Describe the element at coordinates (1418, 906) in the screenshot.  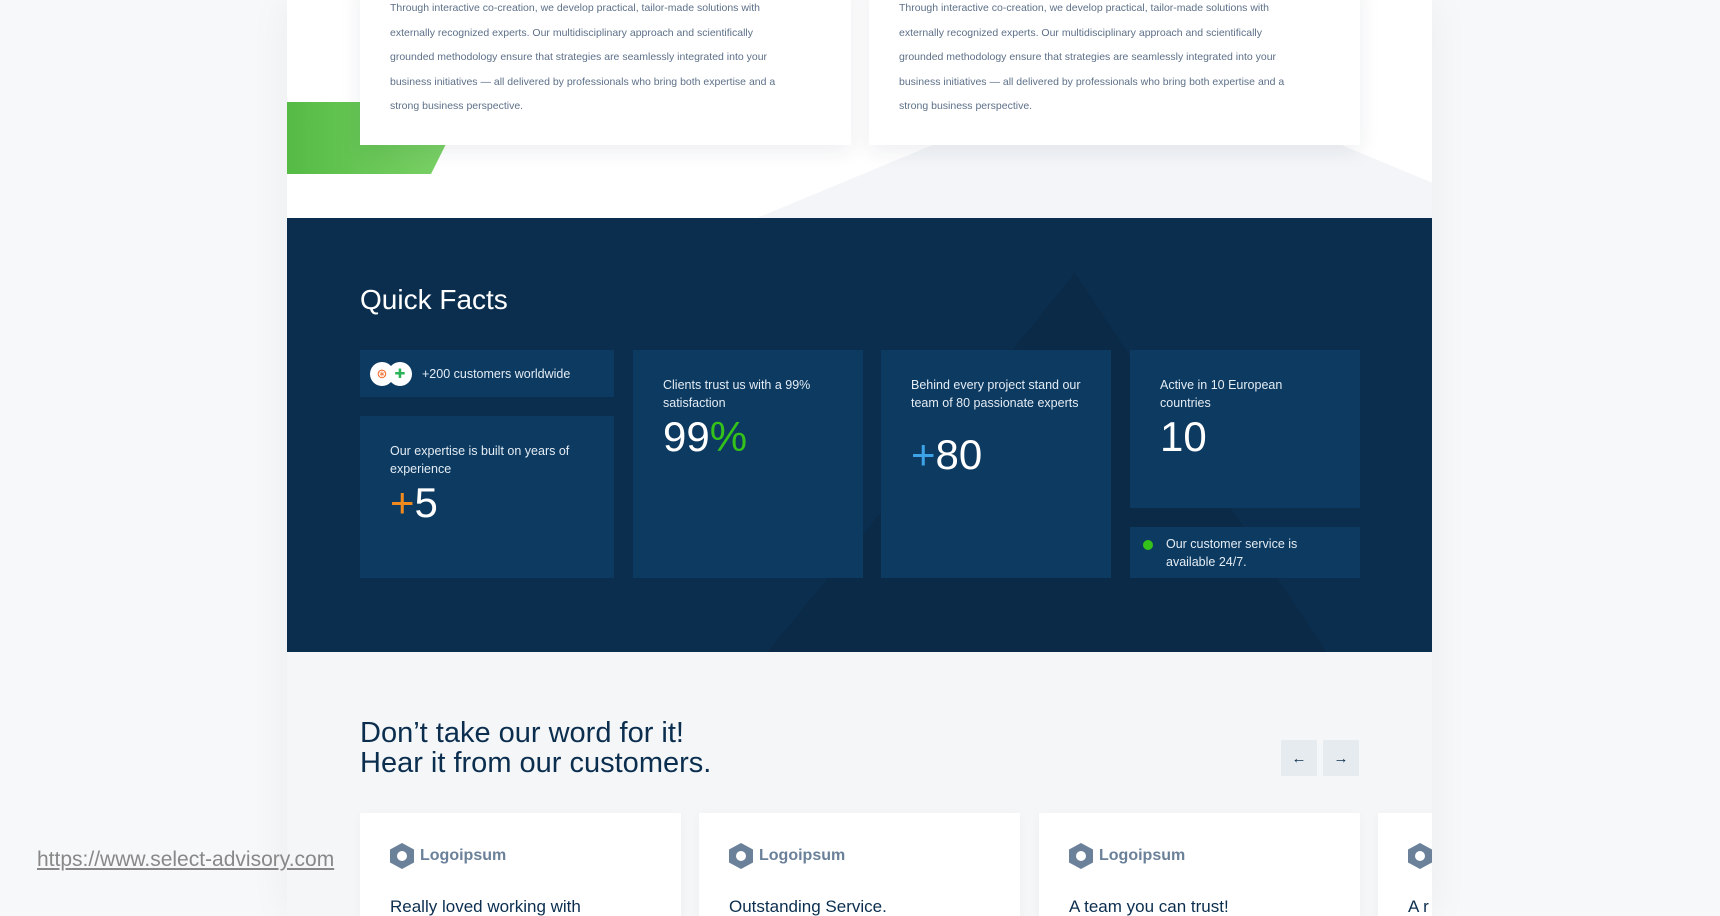
I see `testimonial-title: A r` at that location.